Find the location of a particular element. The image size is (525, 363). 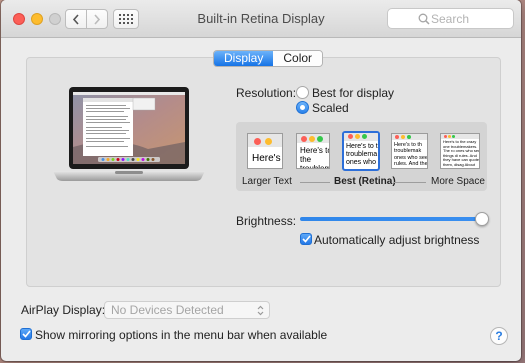

airplay-value: No Devices Detected is located at coordinates (167, 310).